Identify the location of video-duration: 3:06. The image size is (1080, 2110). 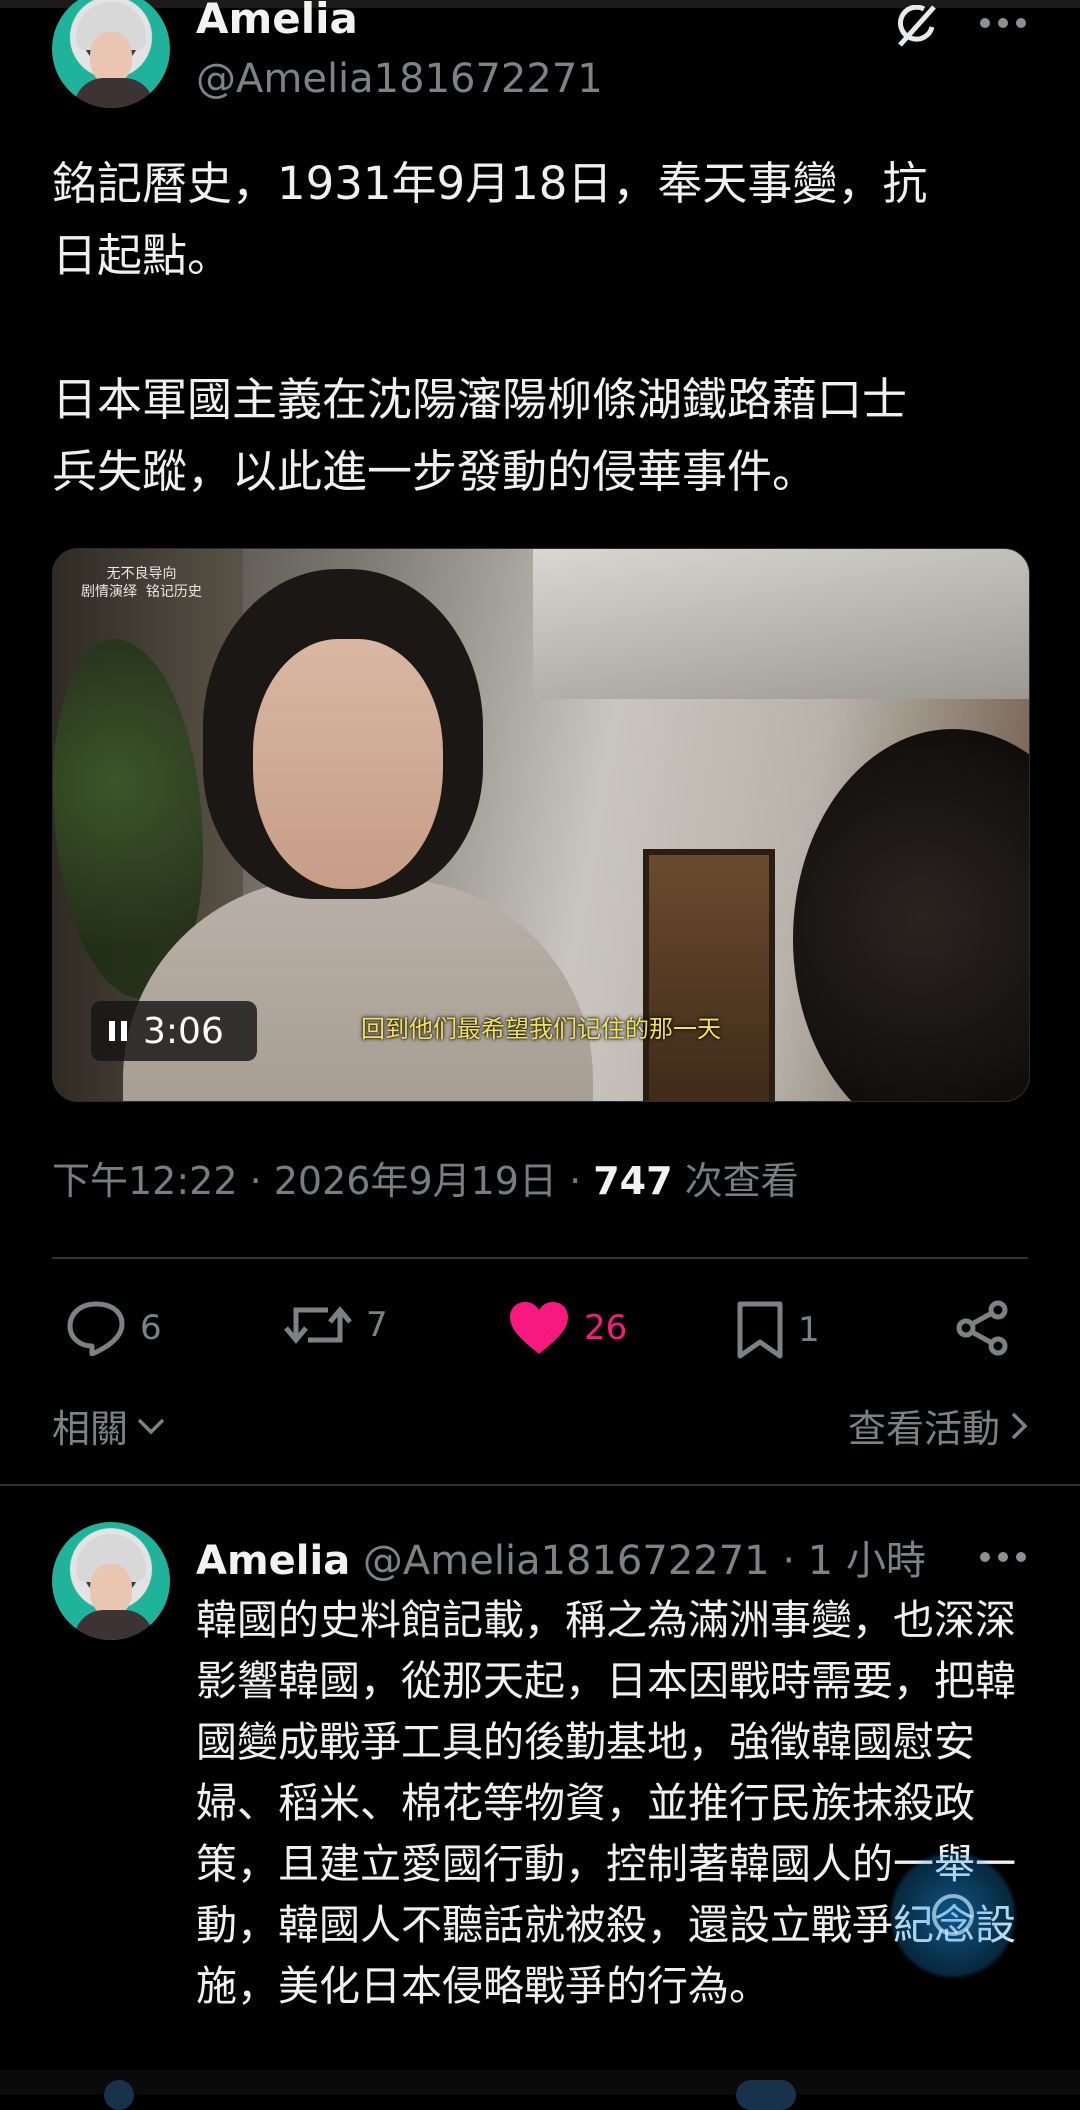
(183, 1031).